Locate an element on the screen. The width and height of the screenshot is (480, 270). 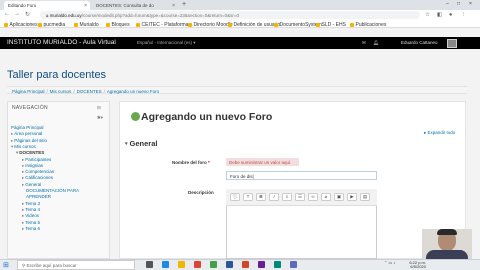
expand-all-link: ▸ Expandir todo is located at coordinates (439, 133).